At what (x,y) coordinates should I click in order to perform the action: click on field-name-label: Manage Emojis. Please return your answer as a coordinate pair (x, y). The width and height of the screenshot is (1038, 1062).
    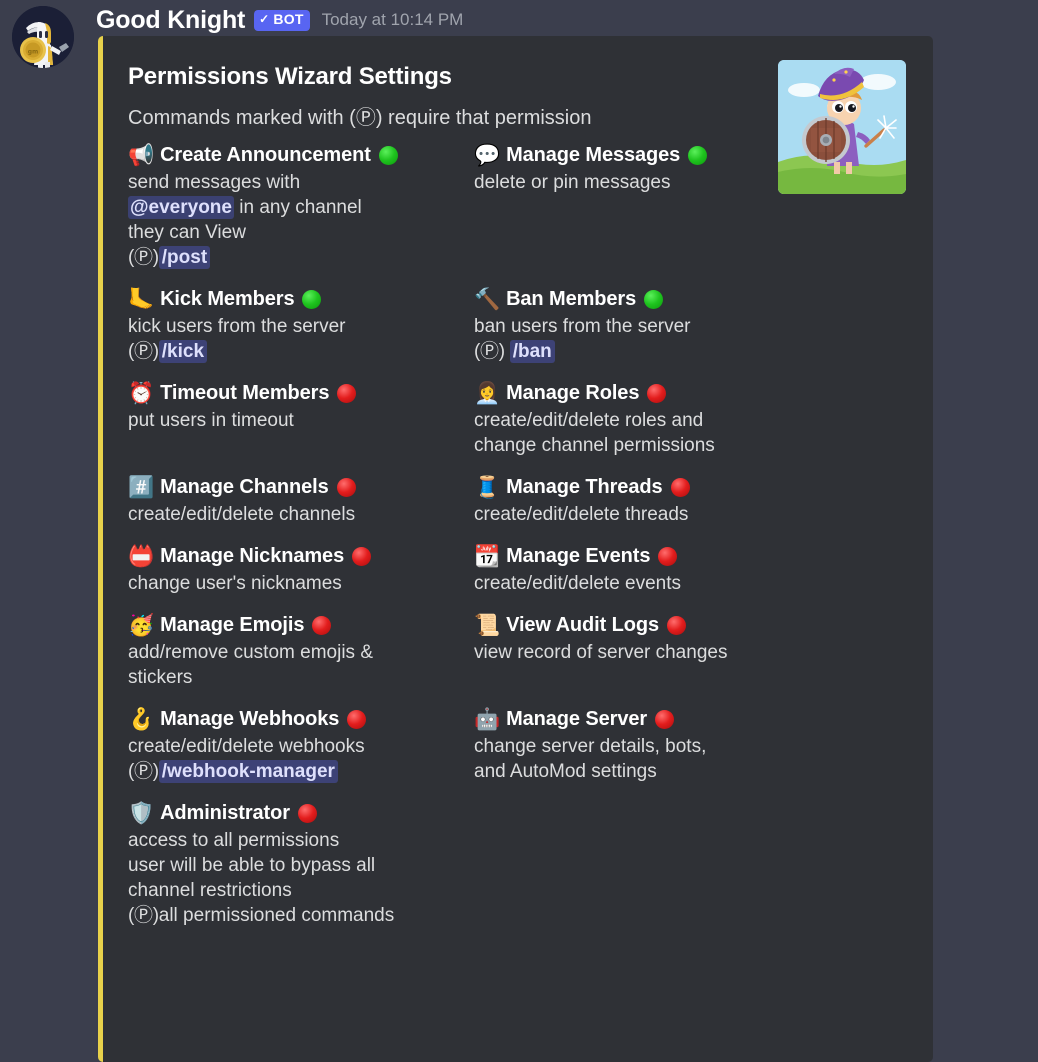
    Looking at the image, I should click on (232, 625).